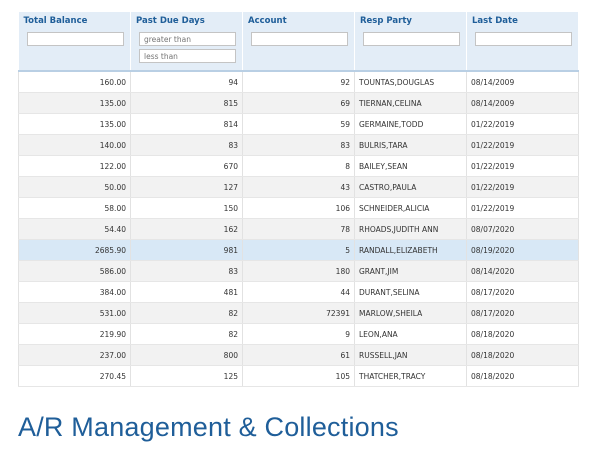 This screenshot has width=600, height=455. I want to click on cell-resp-party: GRANT,JIM, so click(410, 271).